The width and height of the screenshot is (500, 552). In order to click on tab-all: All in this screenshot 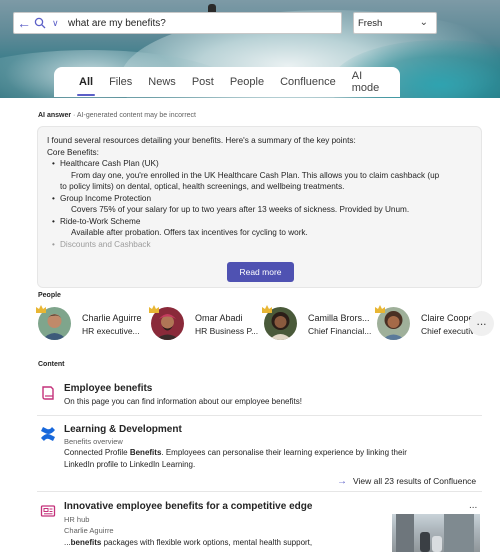, I will do `click(86, 86)`.